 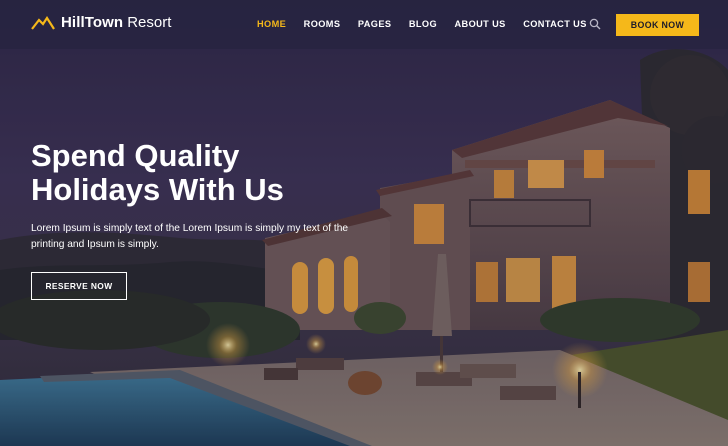 I want to click on reserve-now-button: RESERVE NOW, so click(x=79, y=286).